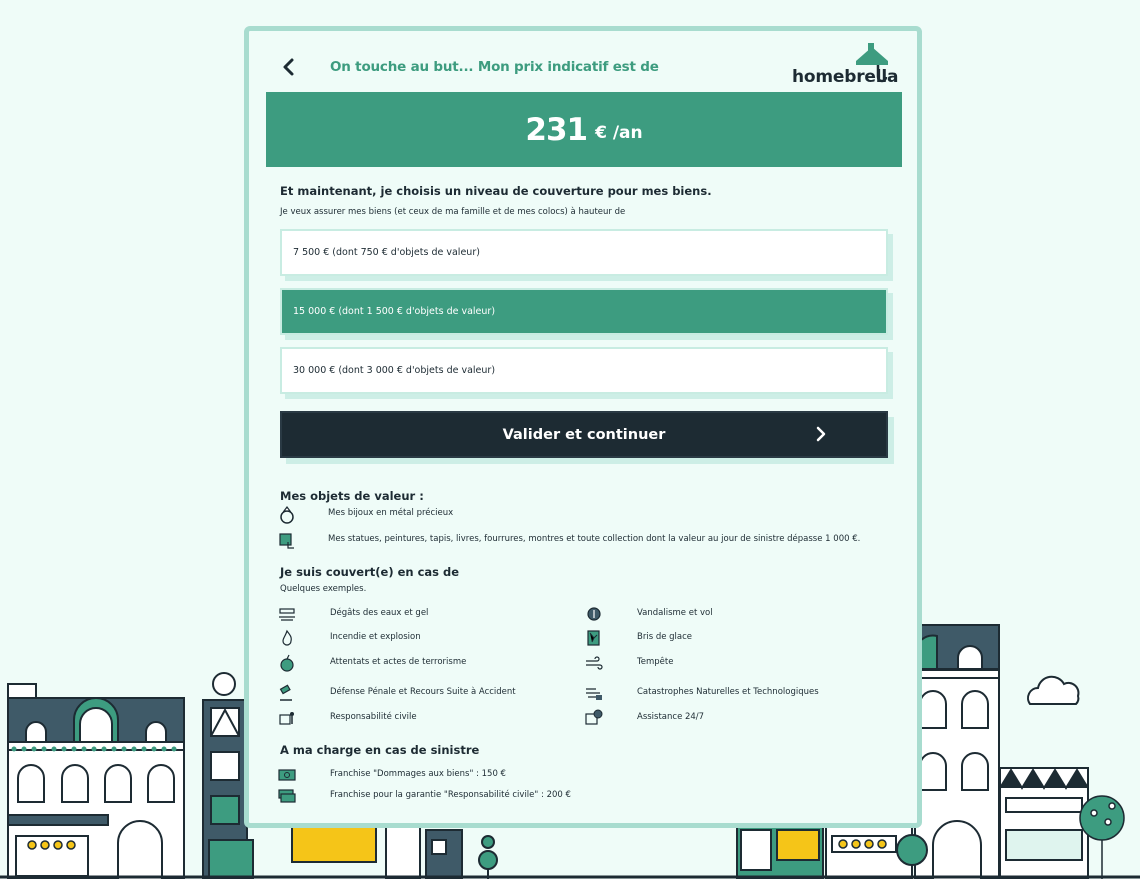  Describe the element at coordinates (655, 662) in the screenshot. I see `covered-label: Tempête` at that location.